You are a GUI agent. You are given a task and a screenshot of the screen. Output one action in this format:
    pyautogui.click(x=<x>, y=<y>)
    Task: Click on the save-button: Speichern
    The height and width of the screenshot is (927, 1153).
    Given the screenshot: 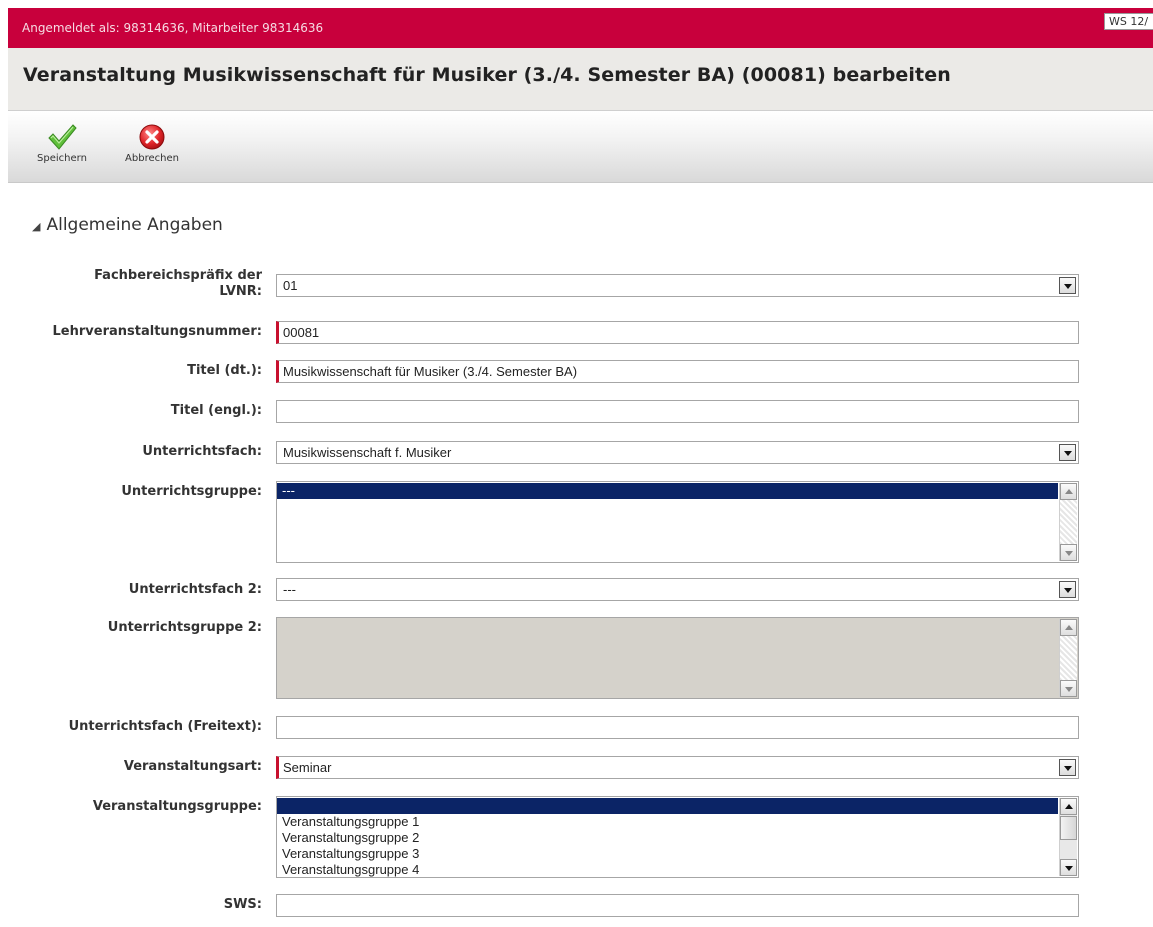 What is the action you would take?
    pyautogui.click(x=62, y=143)
    